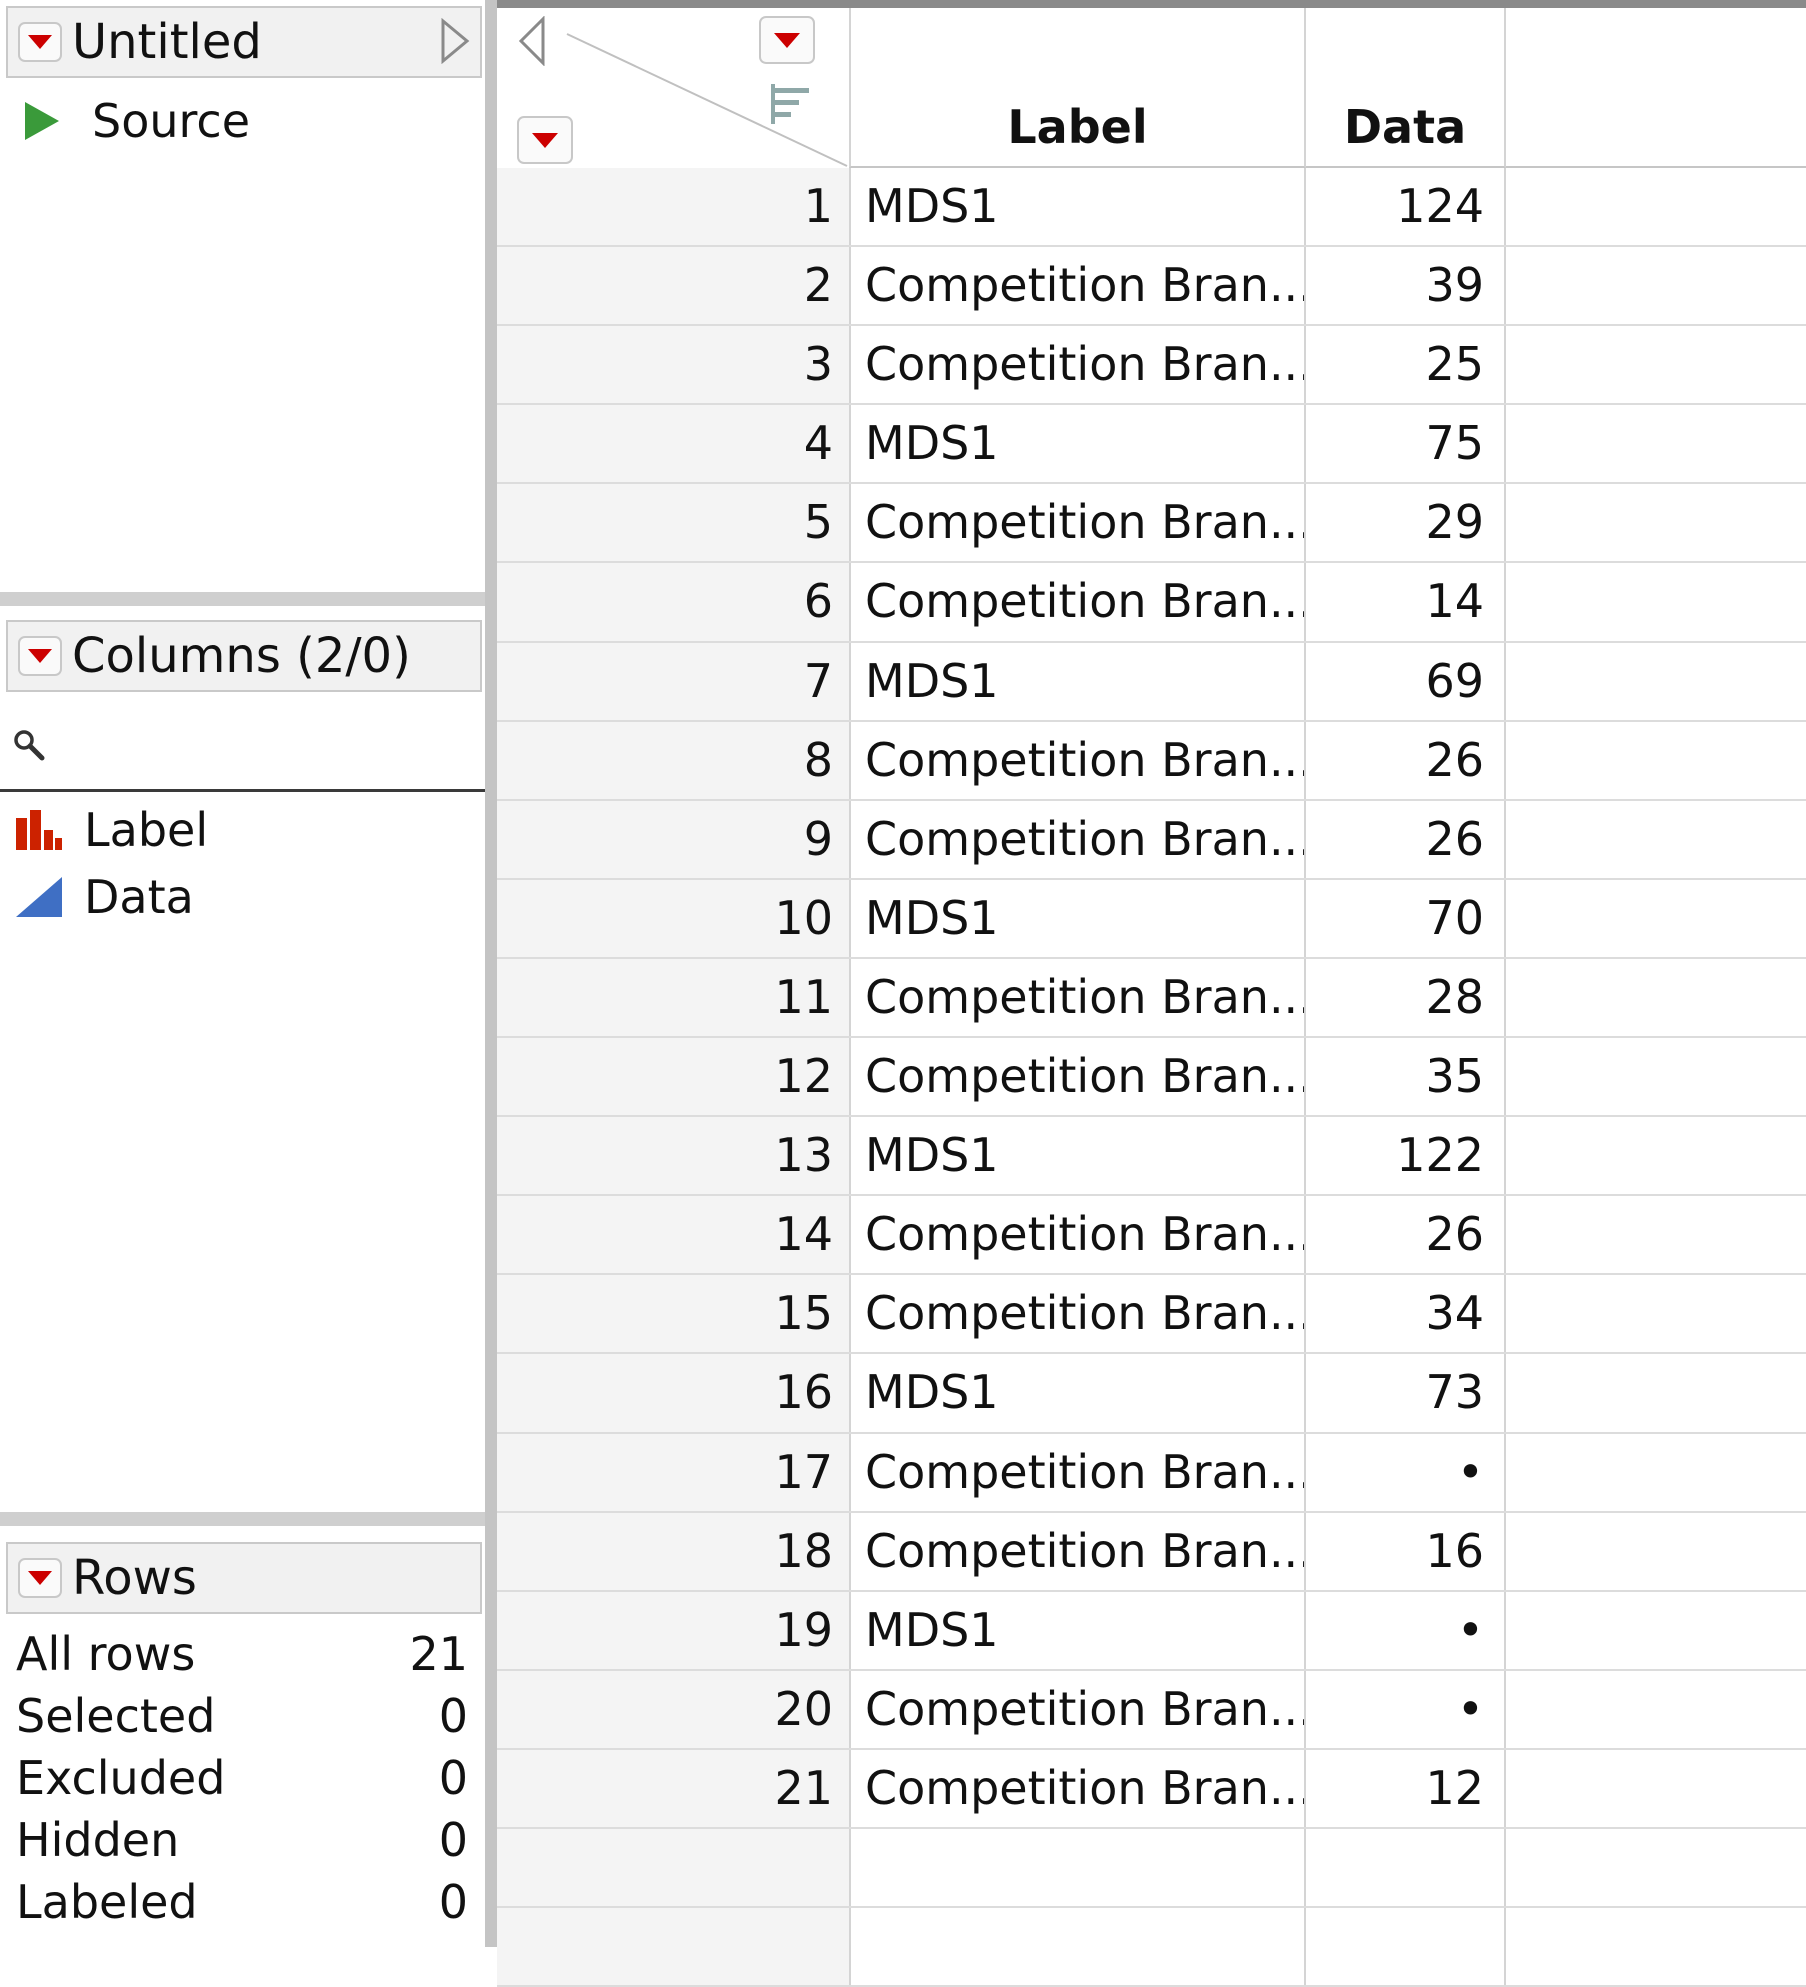 This screenshot has height=1987, width=1806. What do you see at coordinates (1406, 88) in the screenshot?
I see `column-header-data: Data` at bounding box center [1406, 88].